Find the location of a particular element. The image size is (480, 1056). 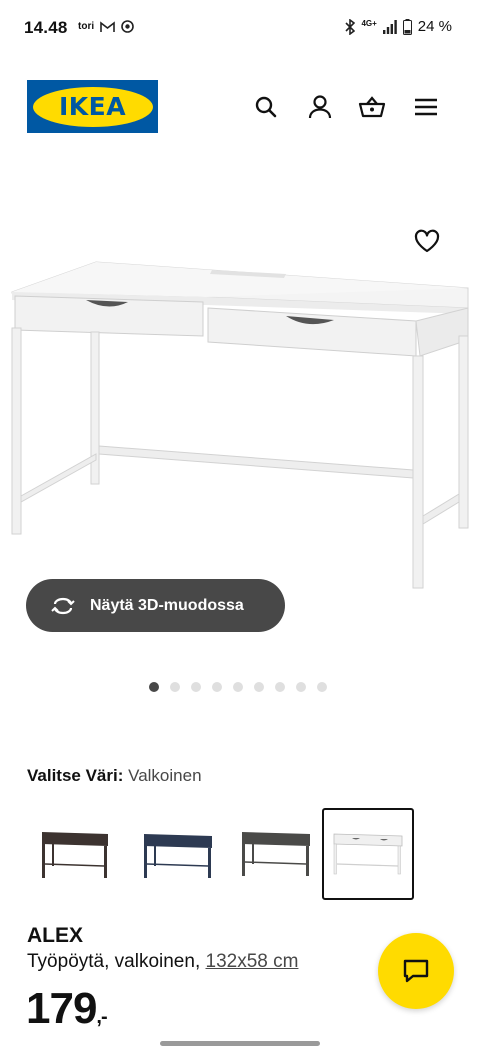

bluetooth-icon is located at coordinates (350, 26).